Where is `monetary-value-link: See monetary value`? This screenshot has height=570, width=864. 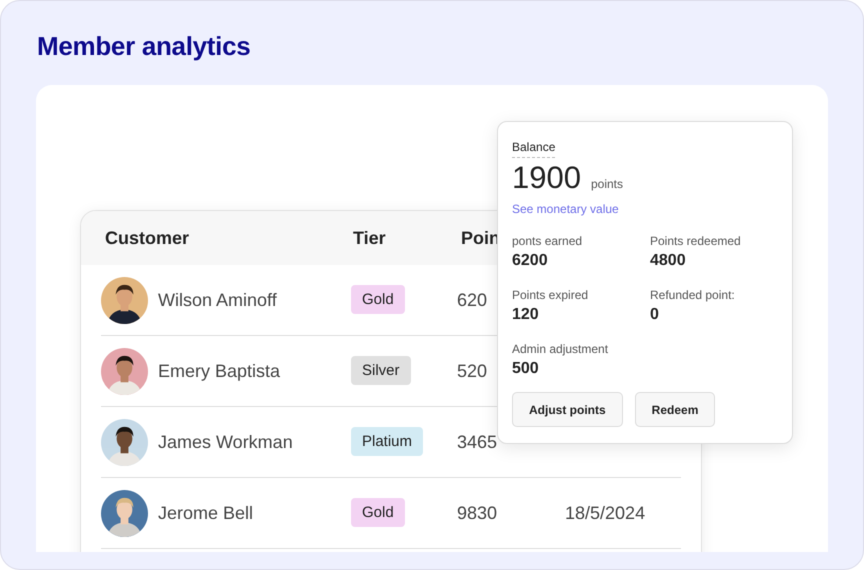 monetary-value-link: See monetary value is located at coordinates (565, 209).